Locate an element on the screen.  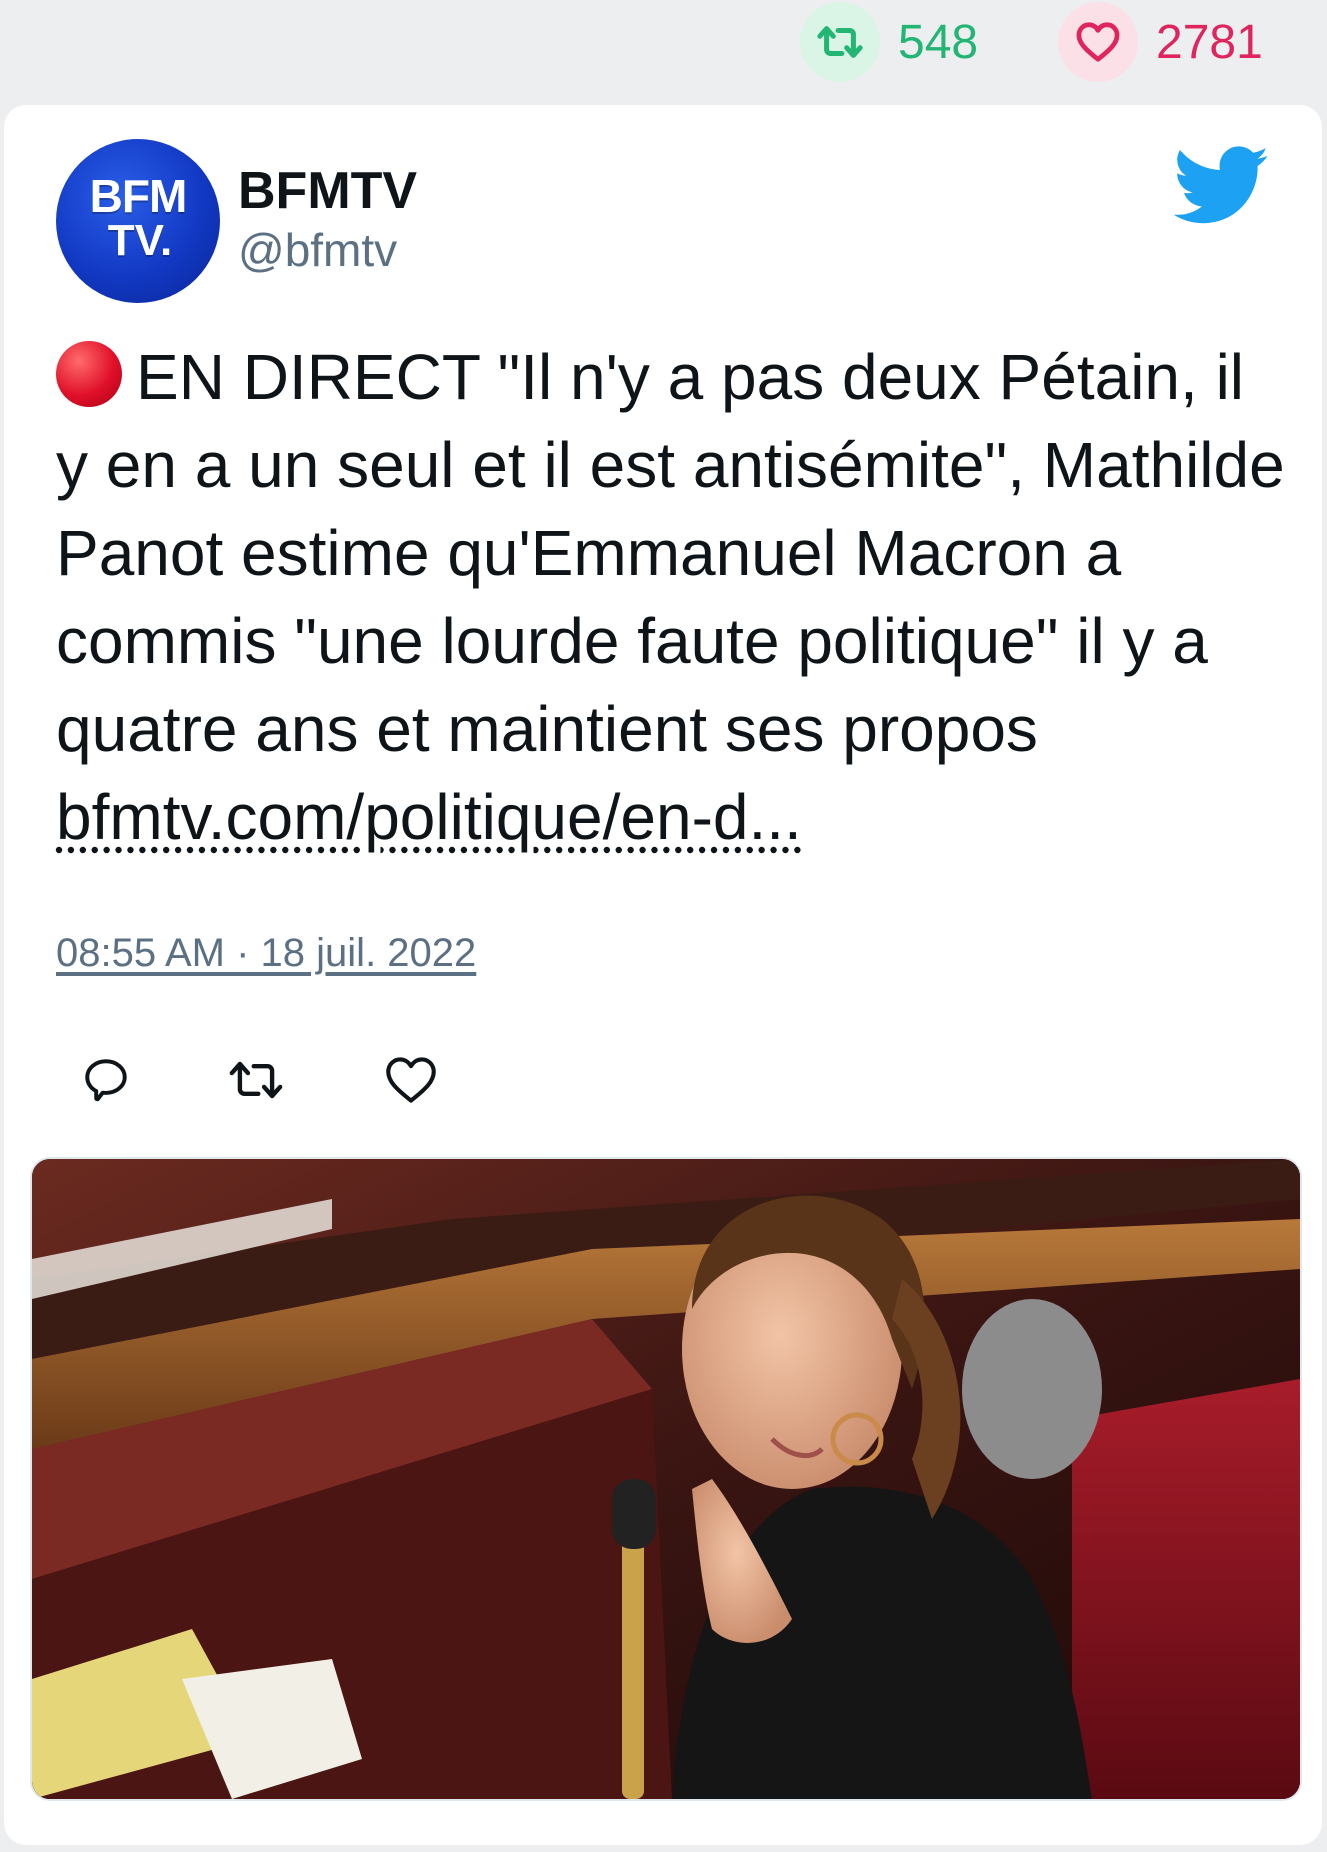
avatar-logo-line2: TV. is located at coordinates (140, 240).